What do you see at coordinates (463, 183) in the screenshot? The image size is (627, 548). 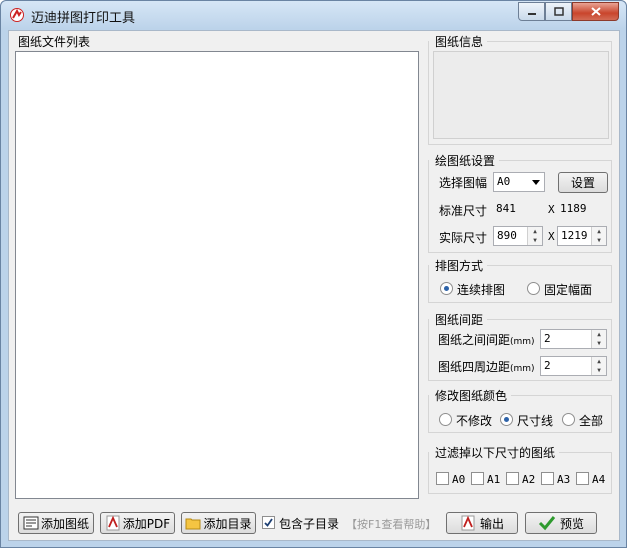 I see `select-size-label: 选择图幅` at bounding box center [463, 183].